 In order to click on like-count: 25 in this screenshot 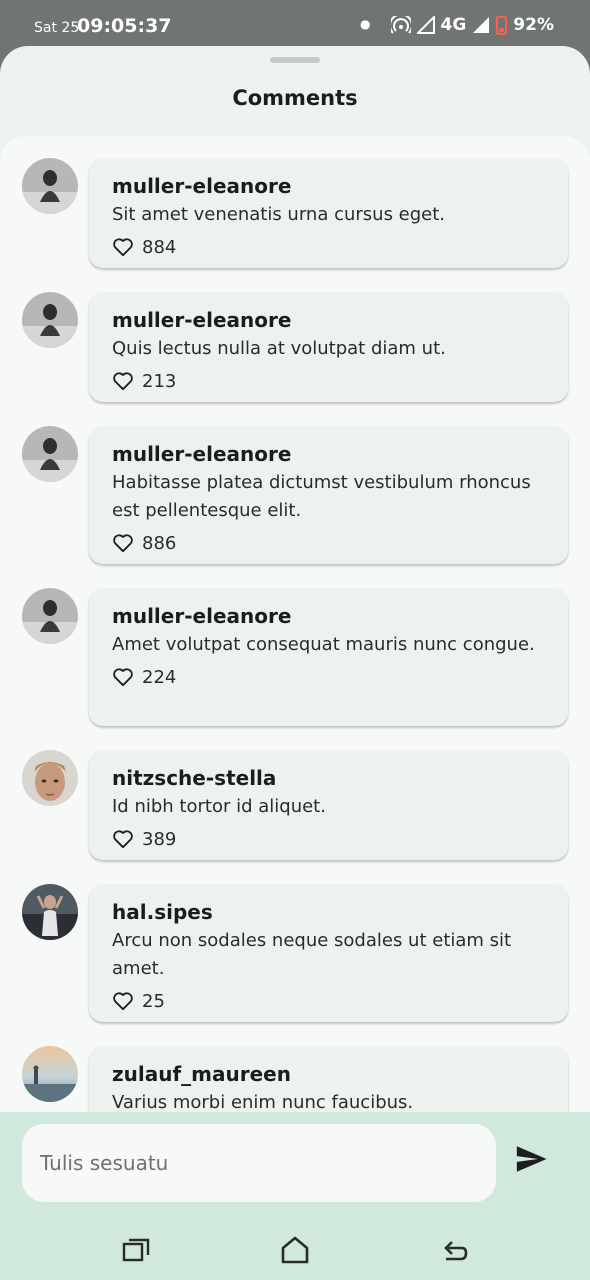, I will do `click(153, 1001)`.